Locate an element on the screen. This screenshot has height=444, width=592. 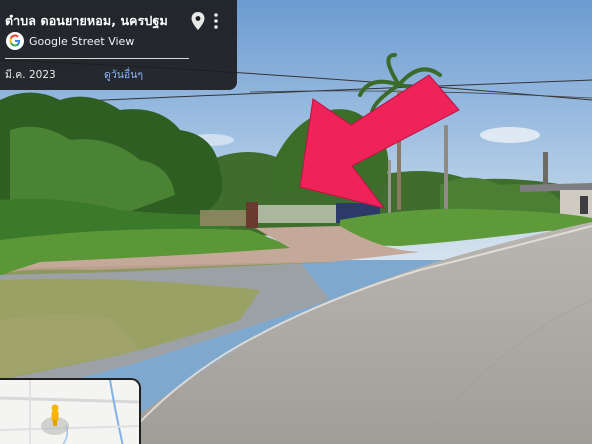
more-vert-icon is located at coordinates (216, 21).